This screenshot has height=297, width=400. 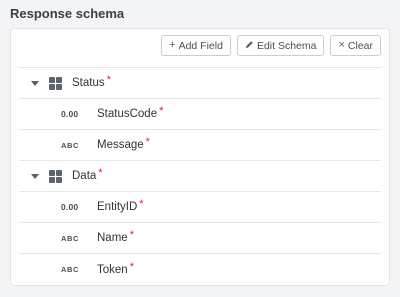 What do you see at coordinates (120, 145) in the screenshot?
I see `field-name: Message` at bounding box center [120, 145].